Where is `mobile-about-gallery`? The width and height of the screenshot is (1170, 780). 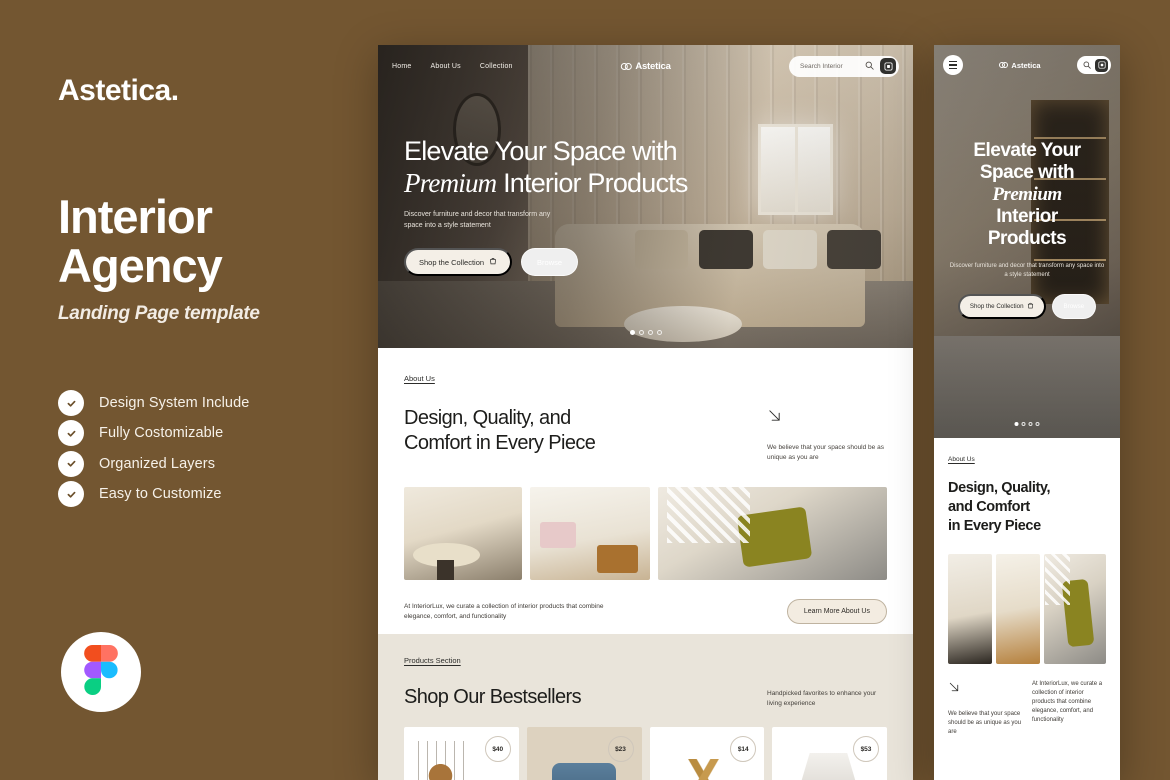 mobile-about-gallery is located at coordinates (1027, 609).